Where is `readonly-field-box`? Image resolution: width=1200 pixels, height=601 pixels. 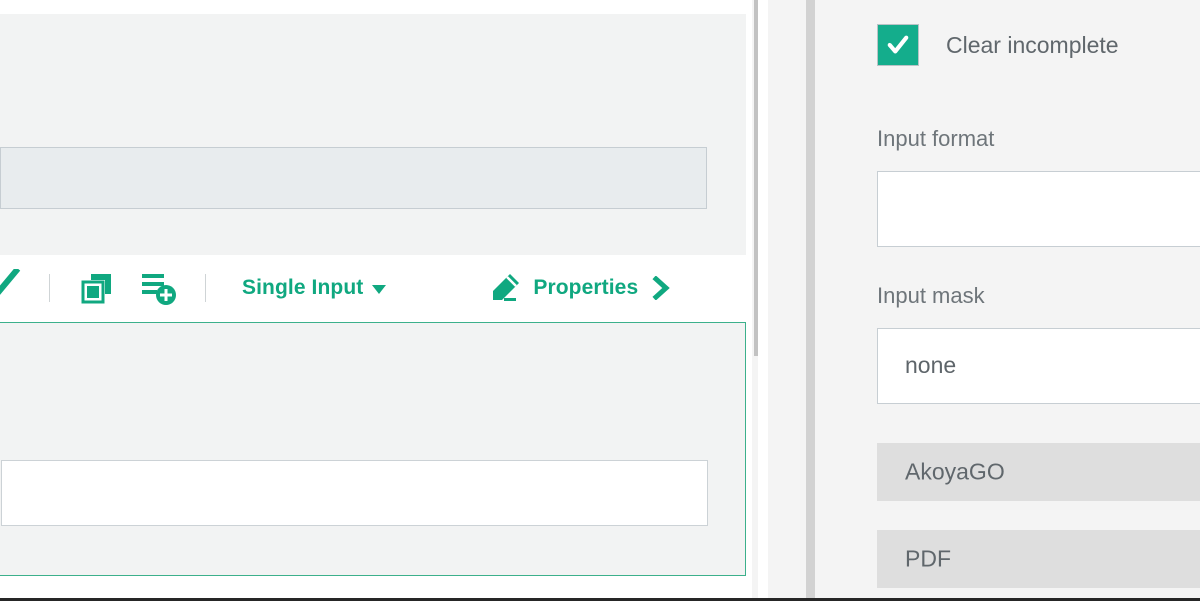
readonly-field-box is located at coordinates (353, 178).